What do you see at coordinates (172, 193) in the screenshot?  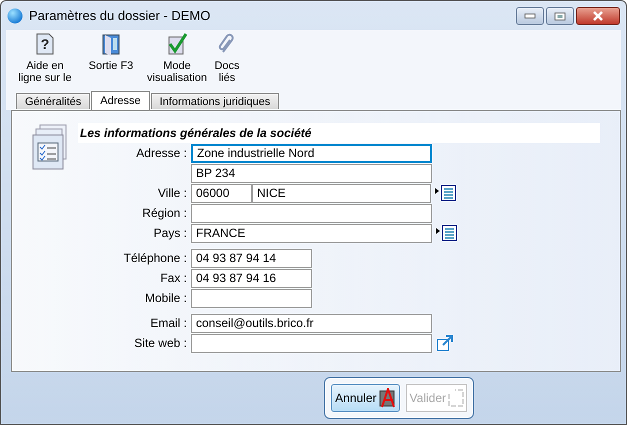 I see `field-label: Ville :` at bounding box center [172, 193].